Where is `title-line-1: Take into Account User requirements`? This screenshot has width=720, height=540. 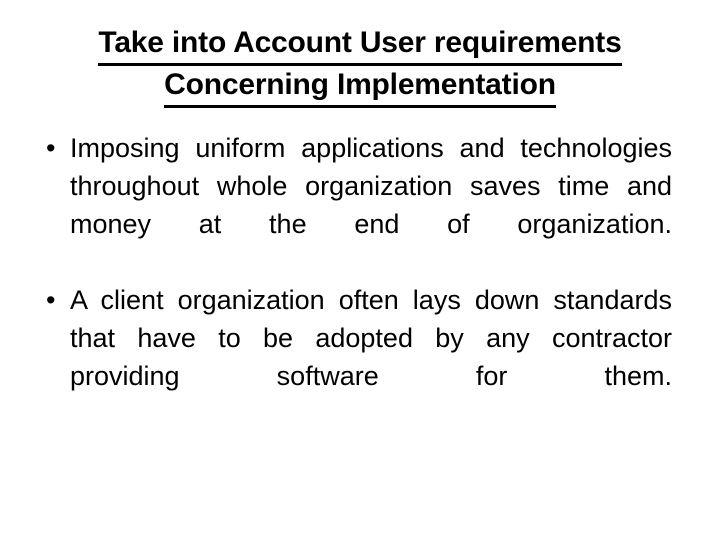
title-line-1: Take into Account User requirements is located at coordinates (360, 45).